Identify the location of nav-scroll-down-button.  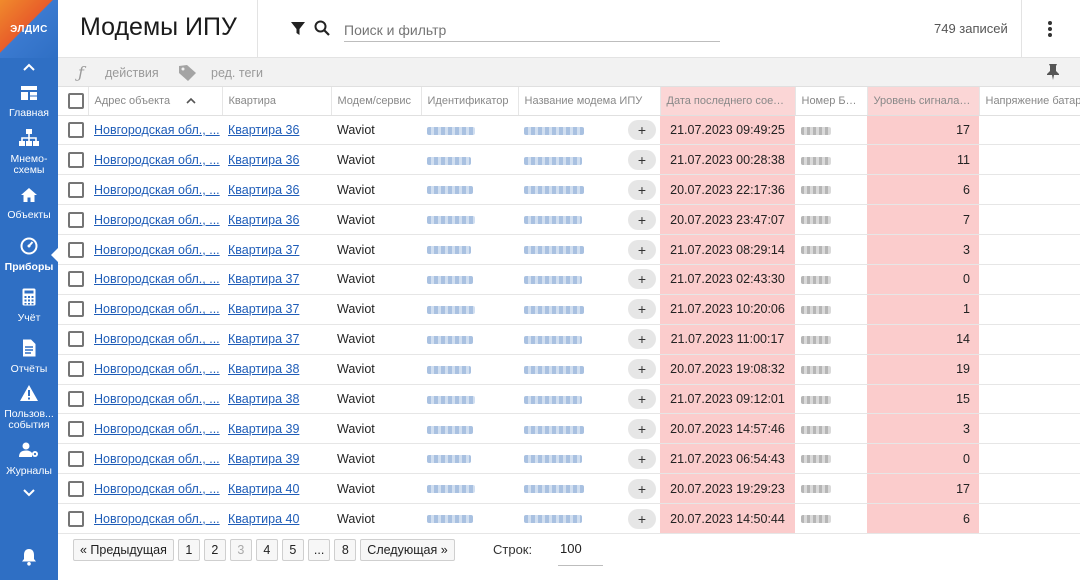
(29, 493).